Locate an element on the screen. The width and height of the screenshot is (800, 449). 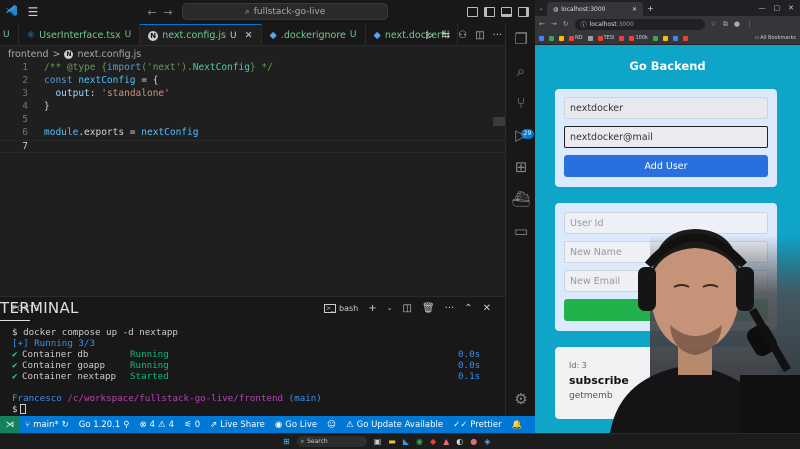
all-bookmarks: ▭ All Bookmarks is located at coordinates (777, 38).